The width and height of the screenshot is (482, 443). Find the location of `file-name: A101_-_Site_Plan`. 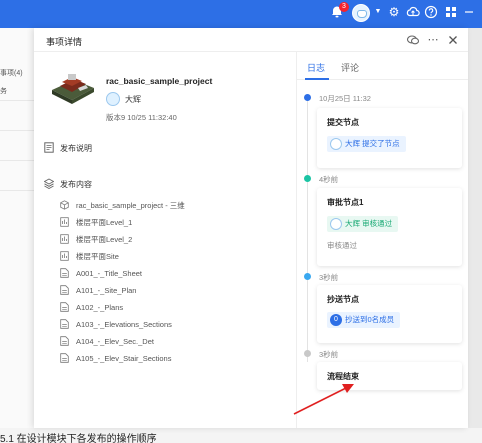

file-name: A101_-_Site_Plan is located at coordinates (106, 290).